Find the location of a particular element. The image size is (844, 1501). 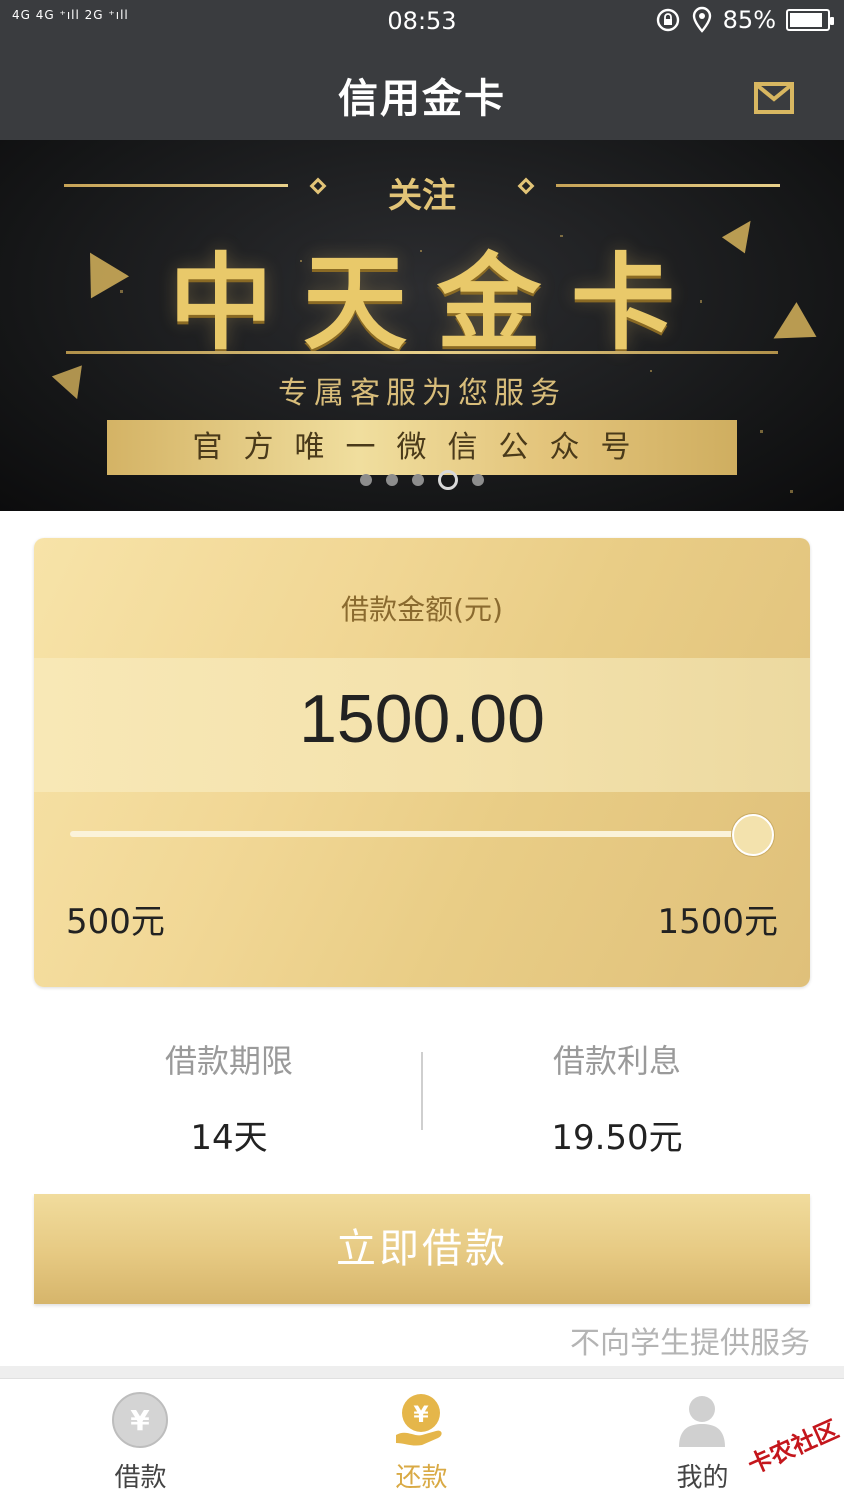

loan-interest-title: 借款利息 is located at coordinates (616, 1061).